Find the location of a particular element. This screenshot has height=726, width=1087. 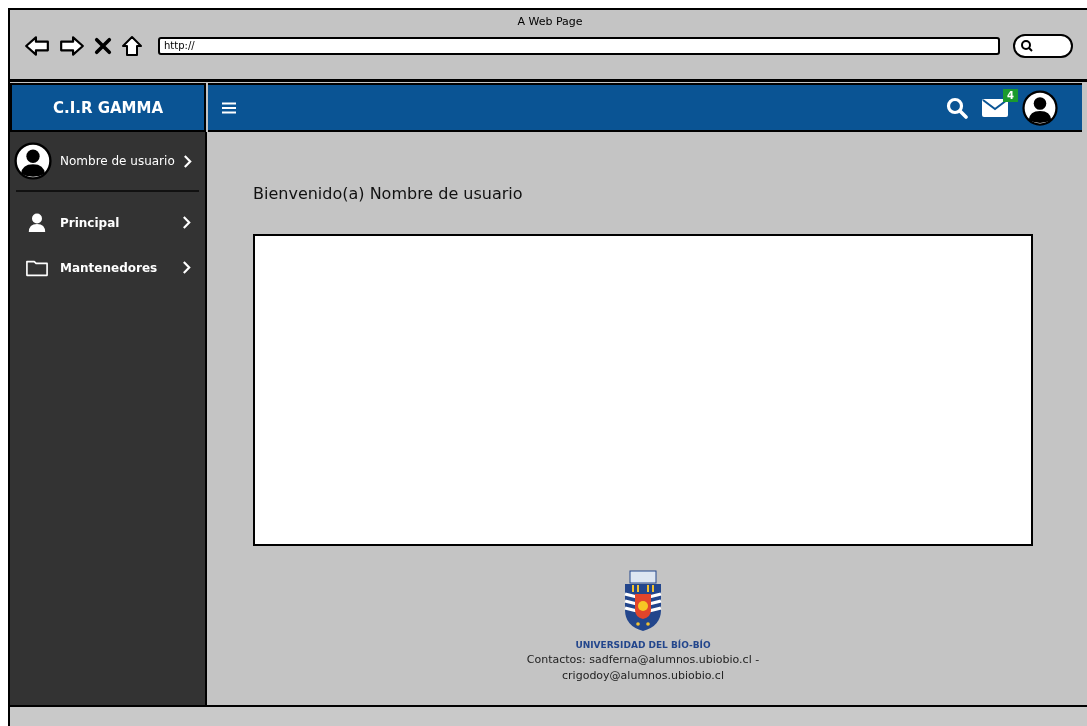

menu-icon is located at coordinates (229, 107).